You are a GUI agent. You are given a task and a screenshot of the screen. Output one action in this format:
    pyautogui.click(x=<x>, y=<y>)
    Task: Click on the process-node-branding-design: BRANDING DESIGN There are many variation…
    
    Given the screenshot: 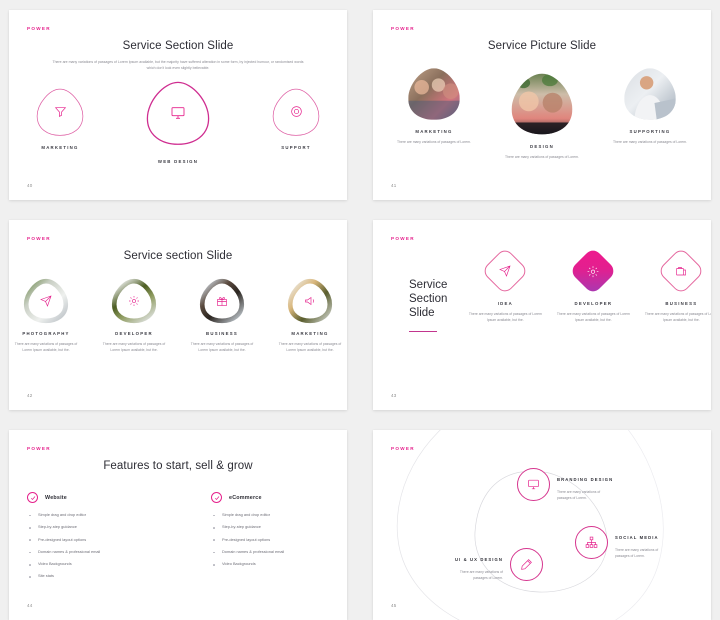 What is the action you would take?
    pyautogui.click(x=566, y=485)
    